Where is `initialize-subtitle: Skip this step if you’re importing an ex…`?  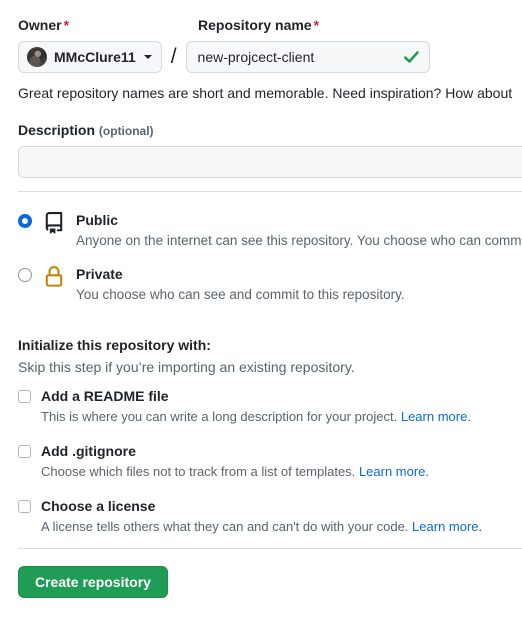
initialize-subtitle: Skip this step if you’re importing an ex… is located at coordinates (186, 367).